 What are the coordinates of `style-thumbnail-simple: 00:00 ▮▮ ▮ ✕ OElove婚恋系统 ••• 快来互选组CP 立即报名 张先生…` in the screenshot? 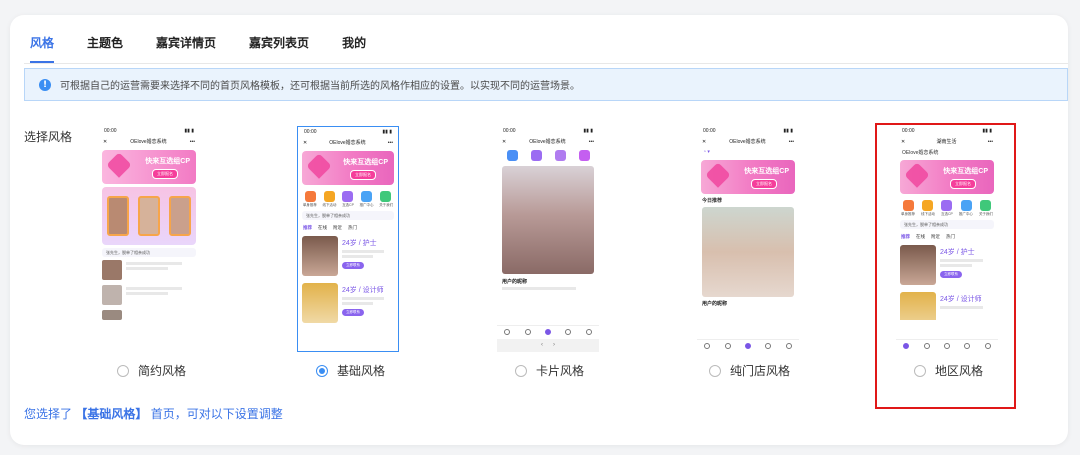 It's located at (149, 239).